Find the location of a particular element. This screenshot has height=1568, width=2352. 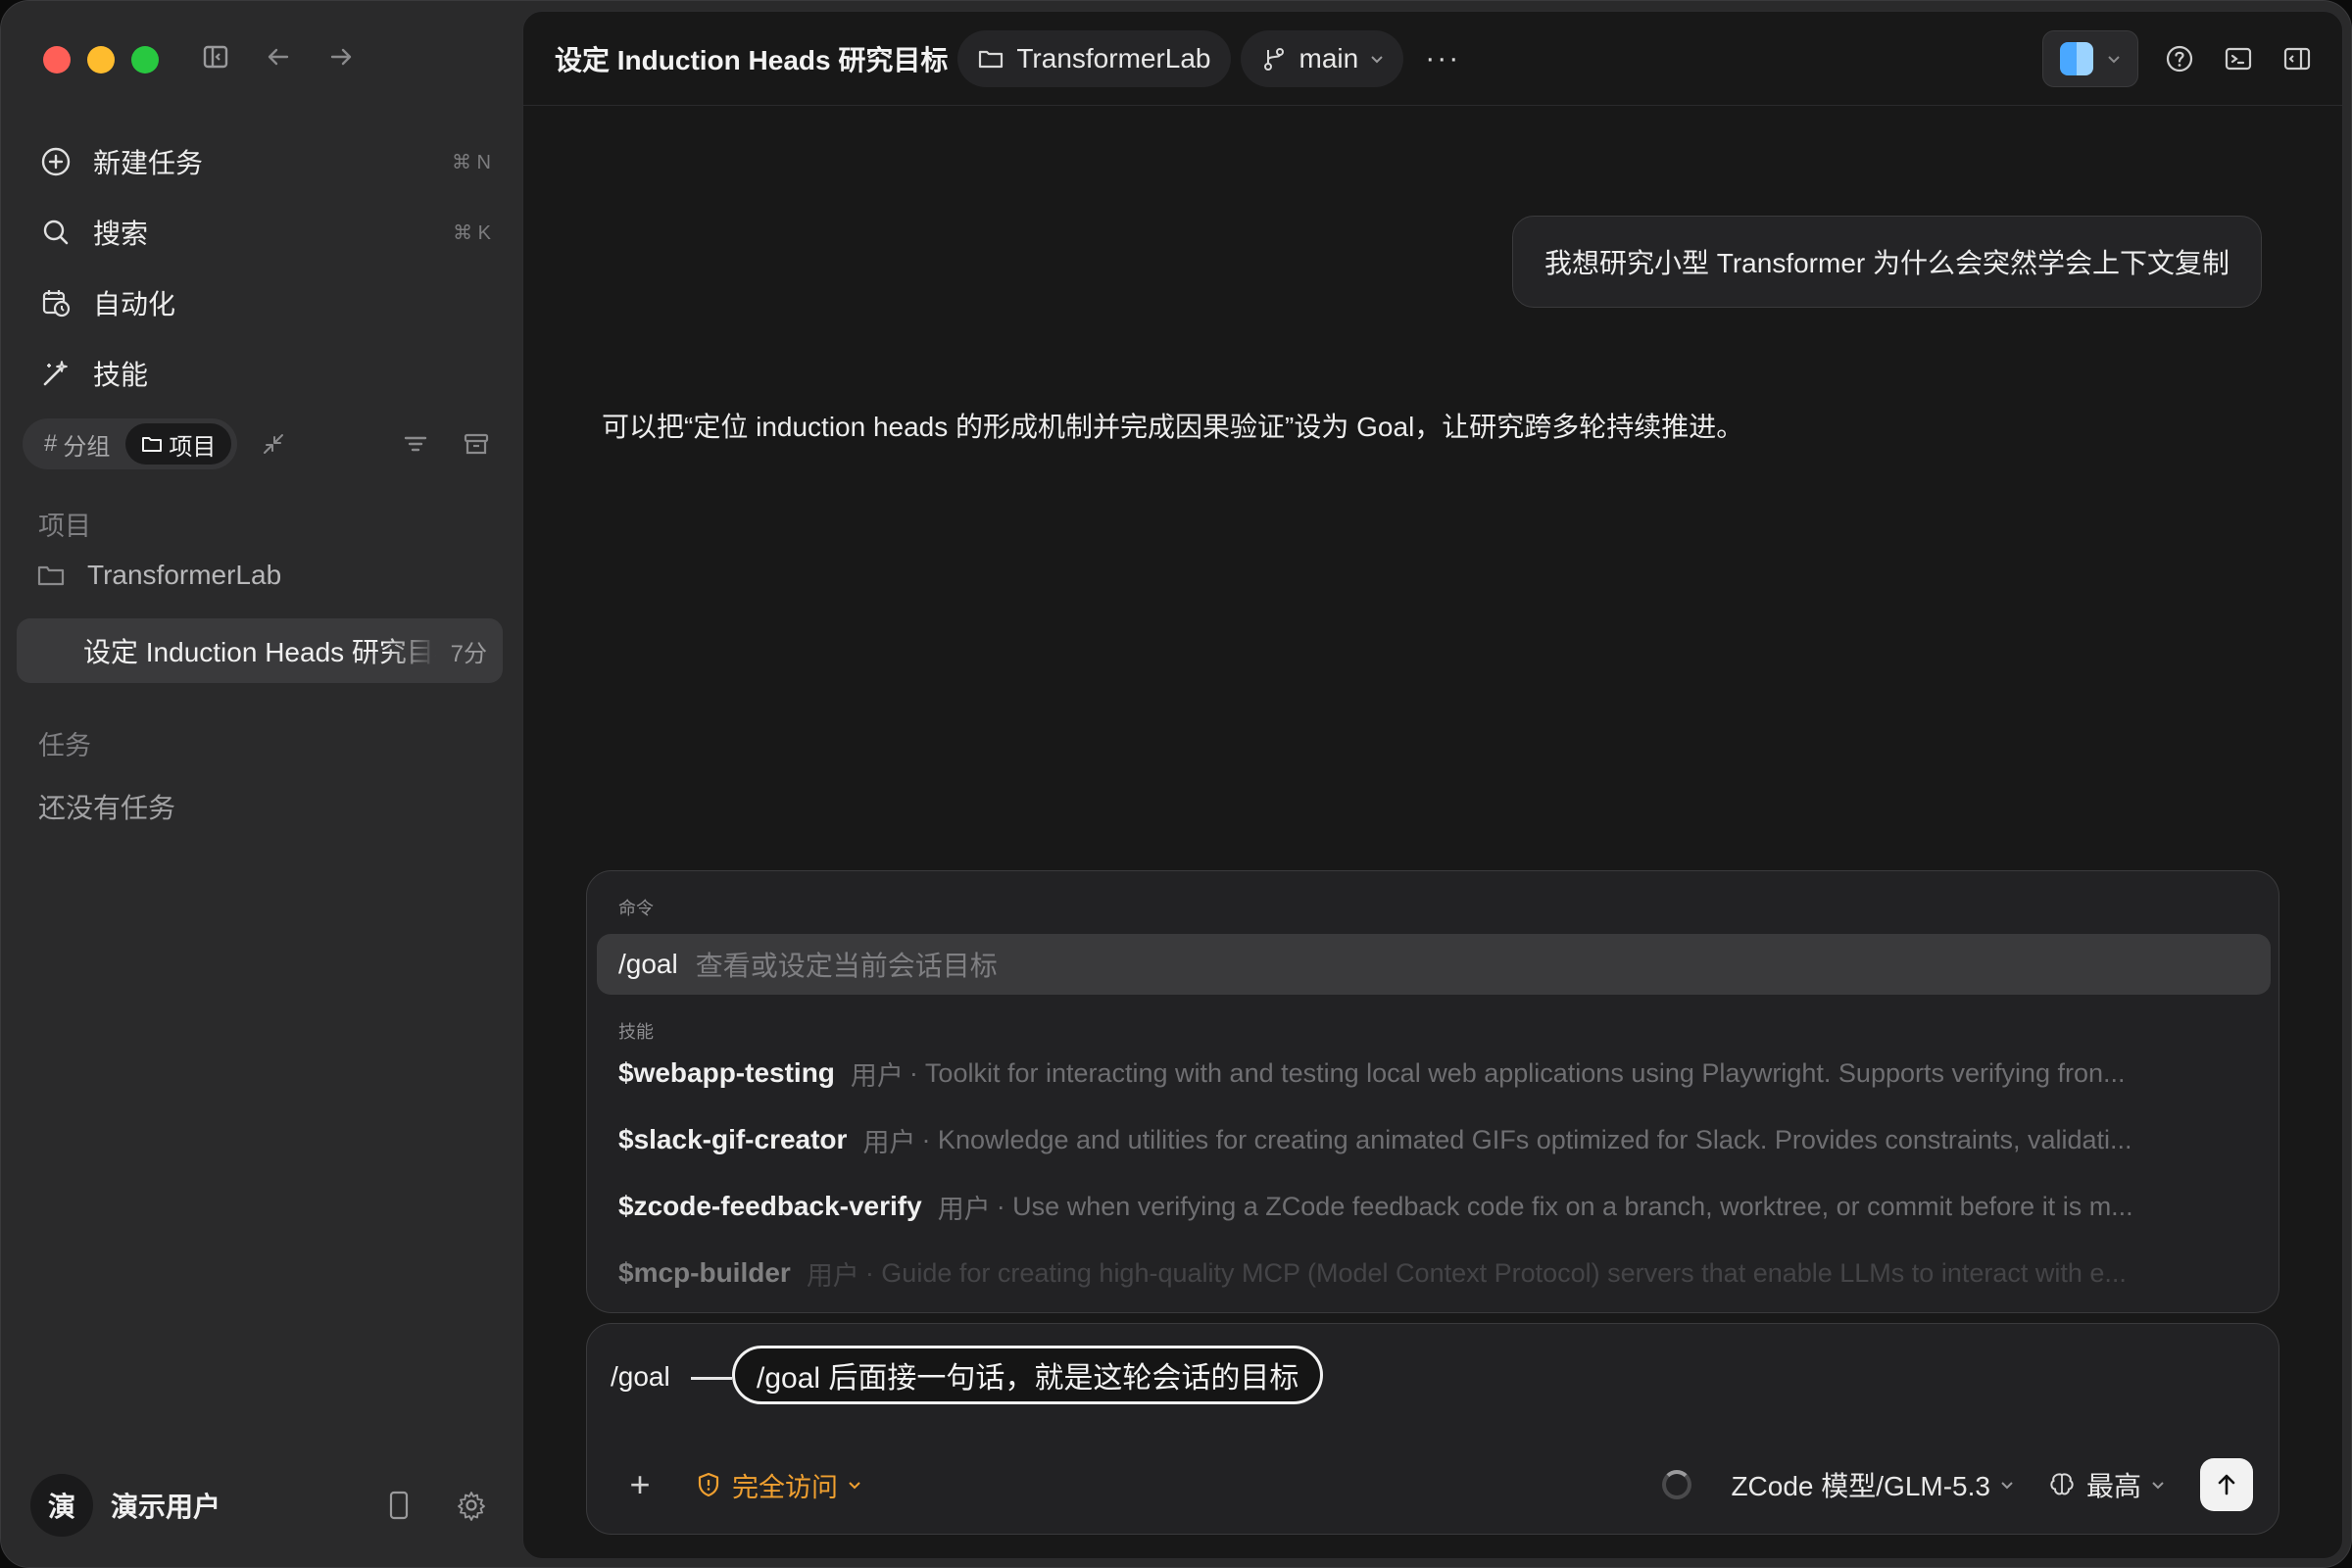

view-segmented-control: # 分组 项目 is located at coordinates (130, 443).